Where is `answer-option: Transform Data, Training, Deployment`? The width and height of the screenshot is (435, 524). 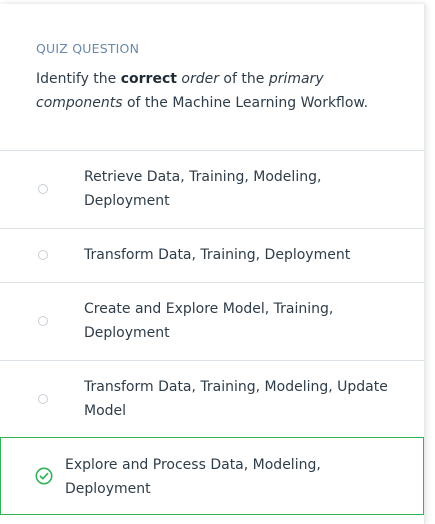 answer-option: Transform Data, Training, Deployment is located at coordinates (212, 255).